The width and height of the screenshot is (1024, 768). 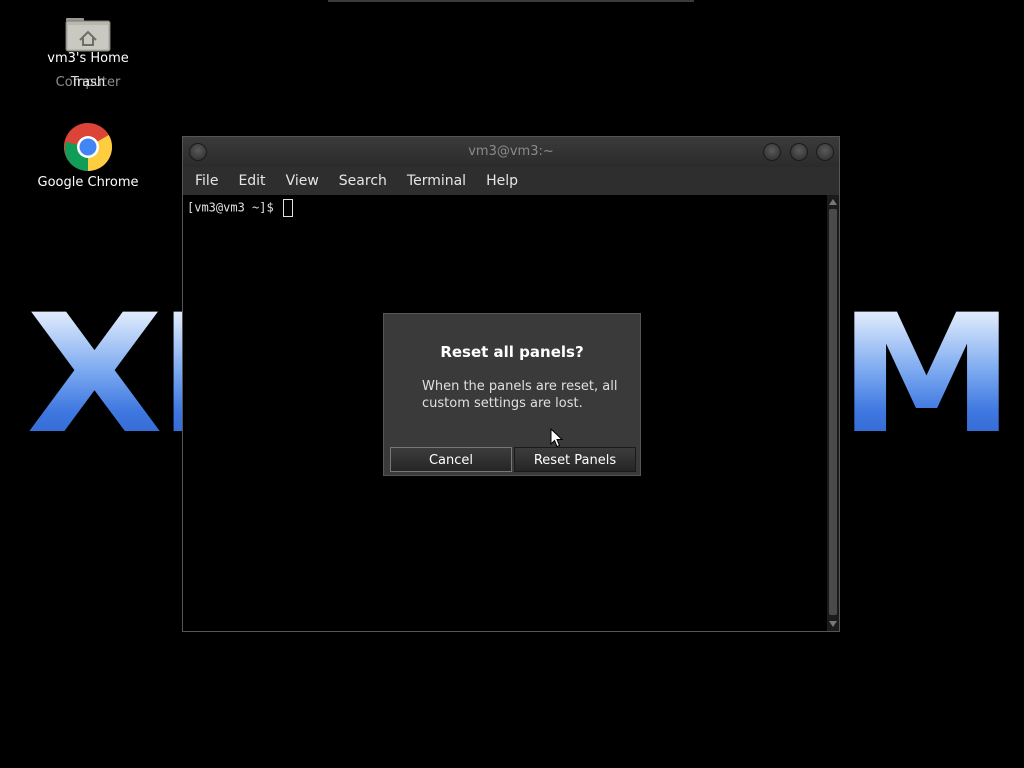 What do you see at coordinates (512, 352) in the screenshot?
I see `dialog-title: Reset all panels?` at bounding box center [512, 352].